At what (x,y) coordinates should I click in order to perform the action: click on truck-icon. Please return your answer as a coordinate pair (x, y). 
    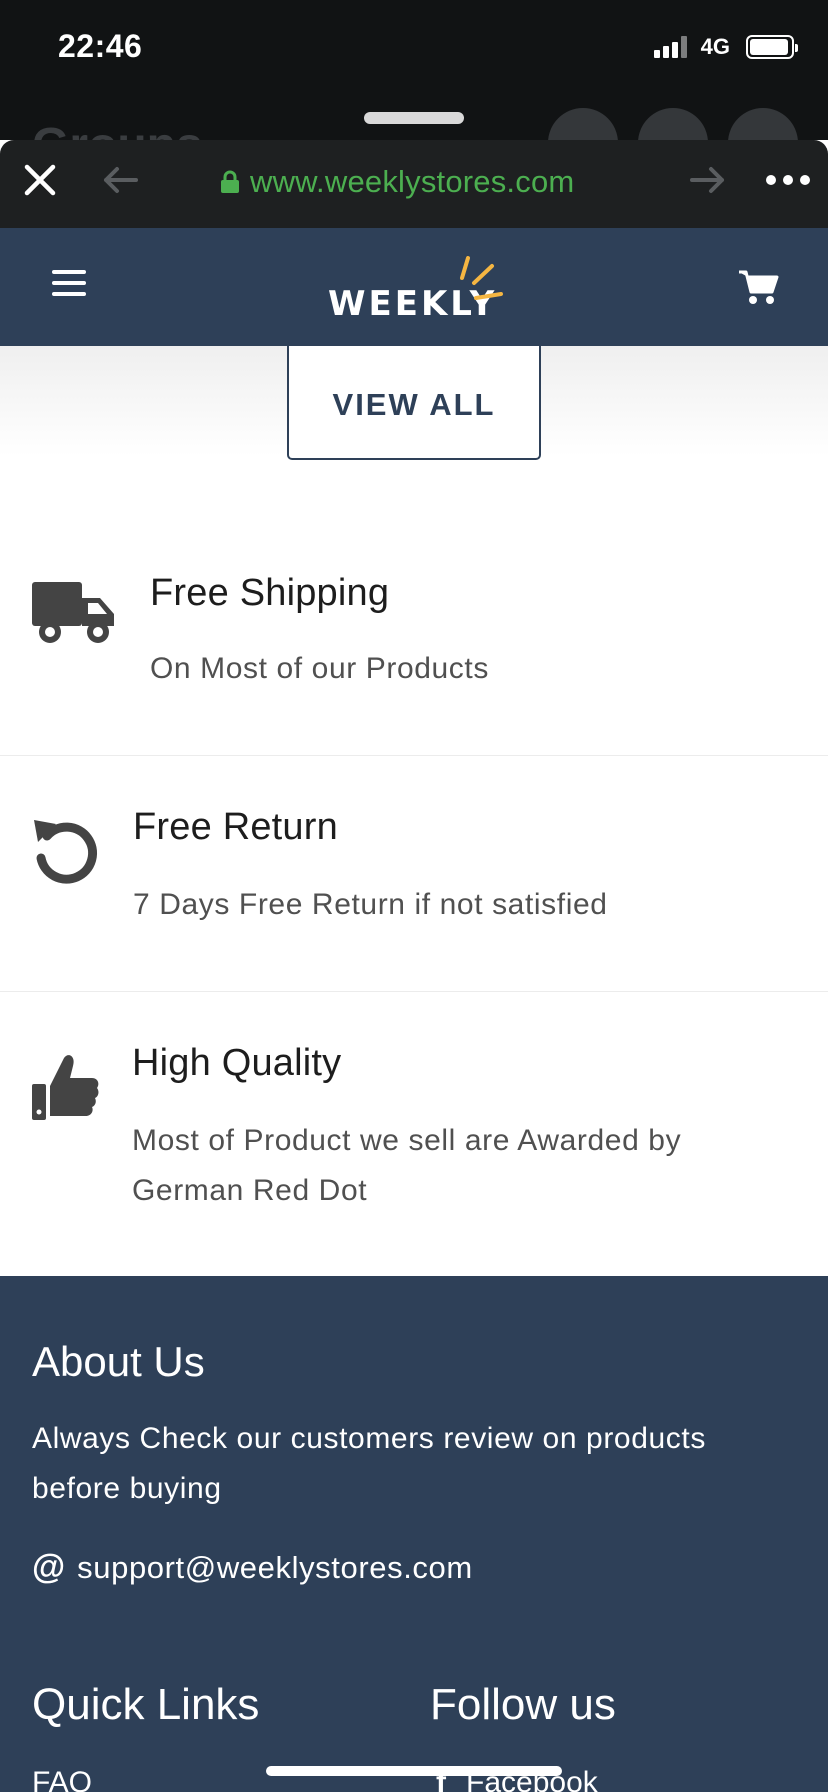
    Looking at the image, I should click on (73, 612).